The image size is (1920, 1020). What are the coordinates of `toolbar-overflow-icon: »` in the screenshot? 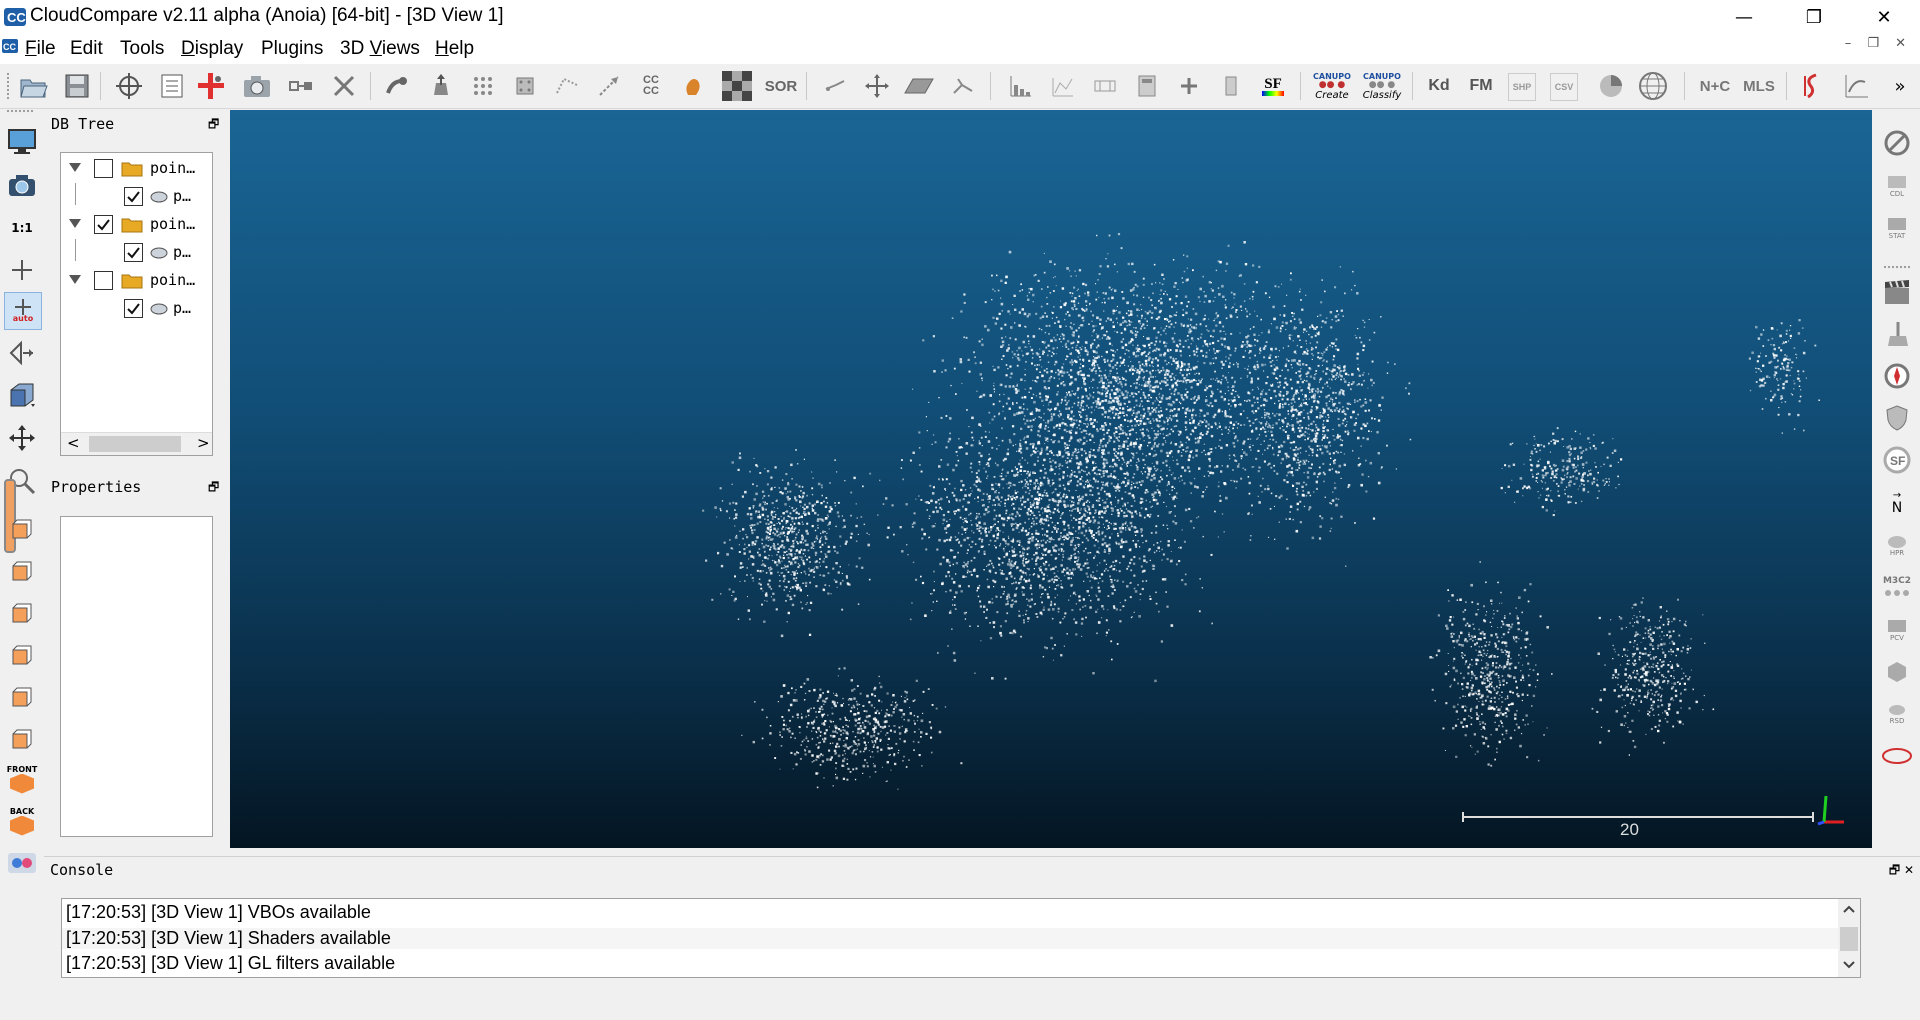 It's located at (1900, 86).